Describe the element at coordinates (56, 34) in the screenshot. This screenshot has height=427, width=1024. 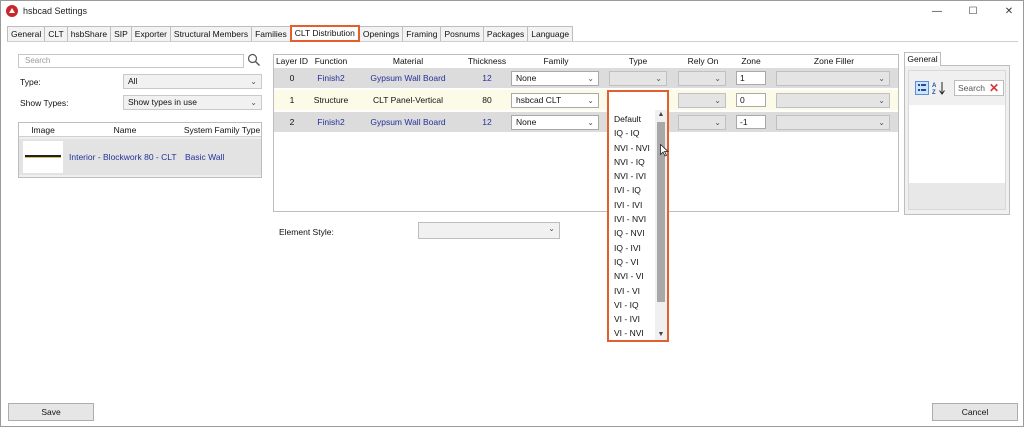
I see `tab-clt: CLT` at that location.